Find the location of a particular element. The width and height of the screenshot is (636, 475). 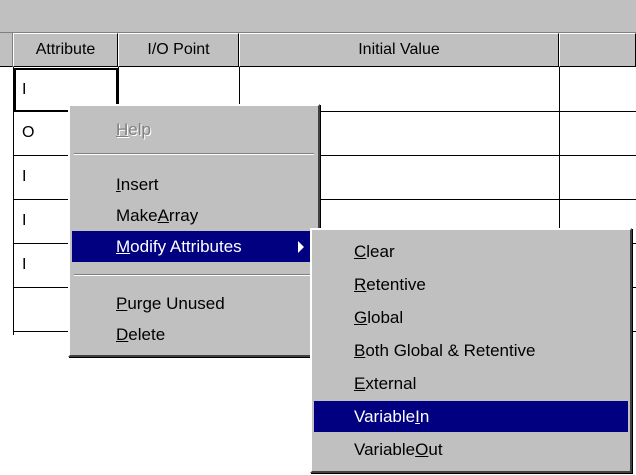

menu-item-modify-attributes: Modify Attributes is located at coordinates (194, 246).